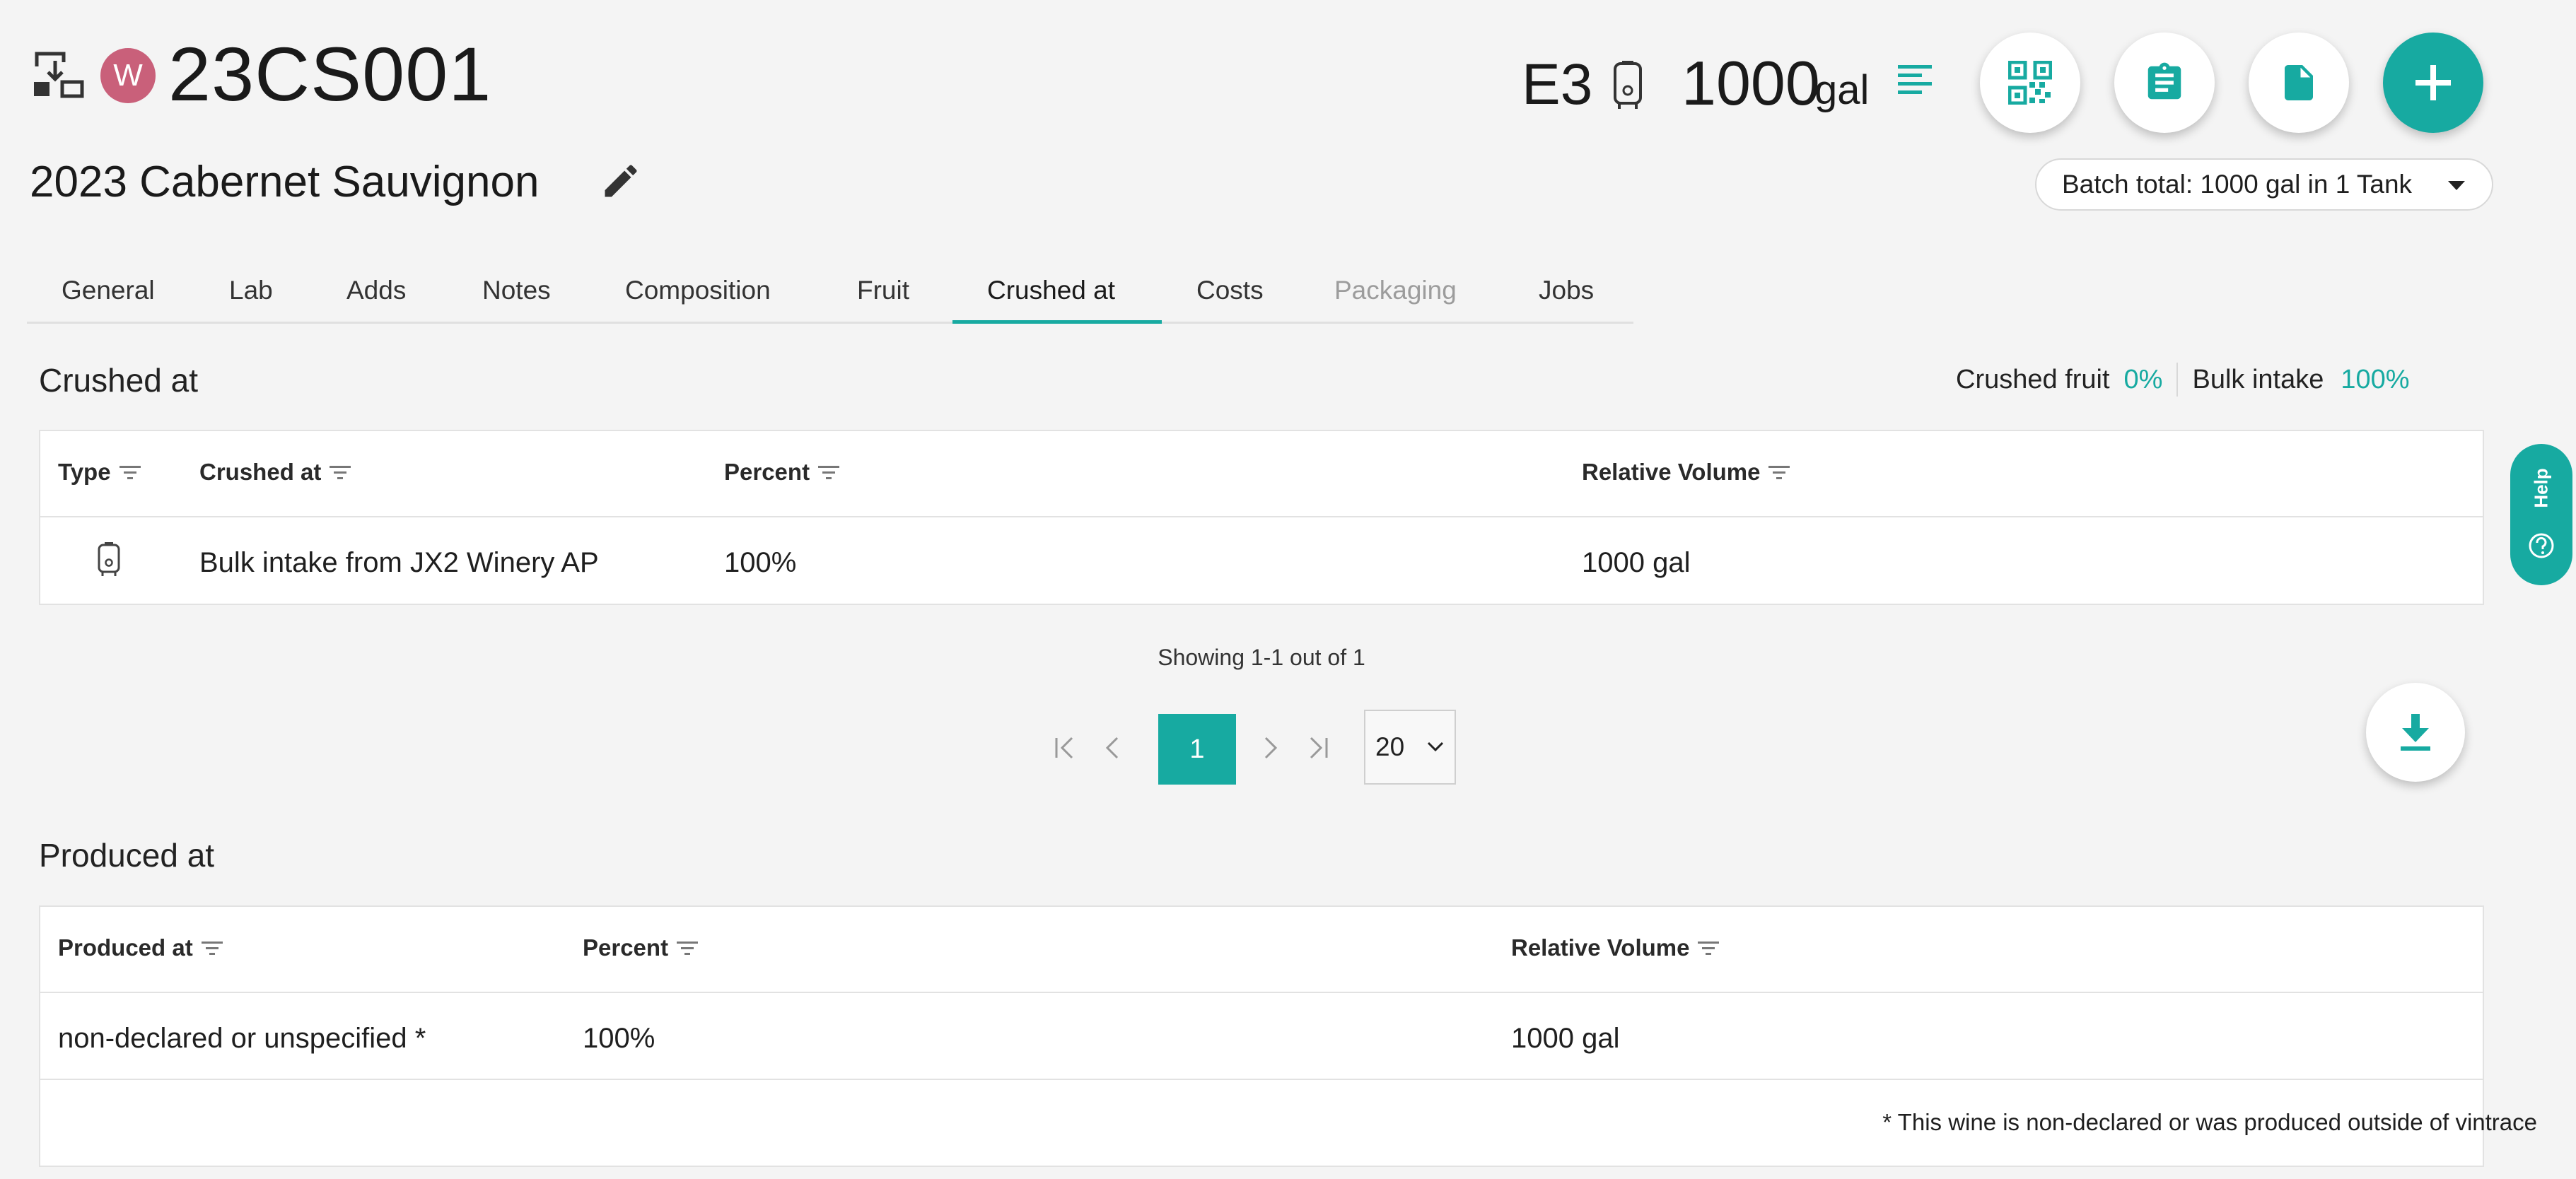 This screenshot has width=2576, height=1179. I want to click on column-header-produced-at: Produced at, so click(140, 948).